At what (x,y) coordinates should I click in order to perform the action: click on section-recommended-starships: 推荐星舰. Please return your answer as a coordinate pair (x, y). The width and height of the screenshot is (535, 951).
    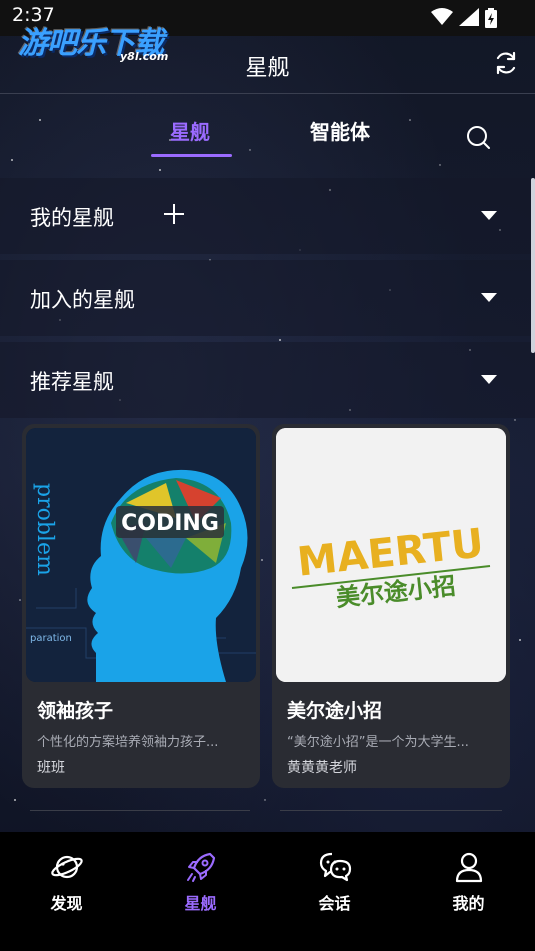
    Looking at the image, I should click on (267, 380).